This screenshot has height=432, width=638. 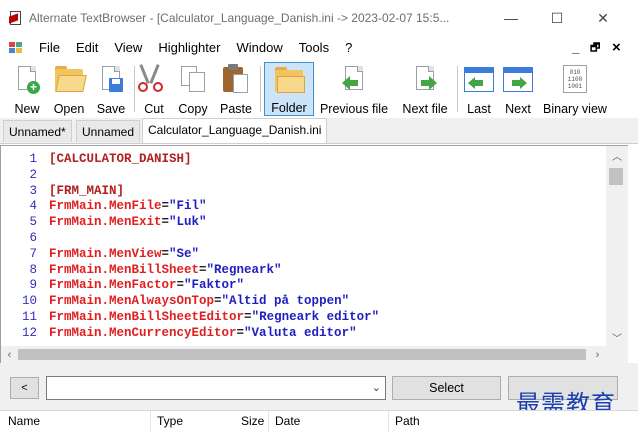 What do you see at coordinates (188, 206) in the screenshot?
I see `ini-value: "Fil"` at bounding box center [188, 206].